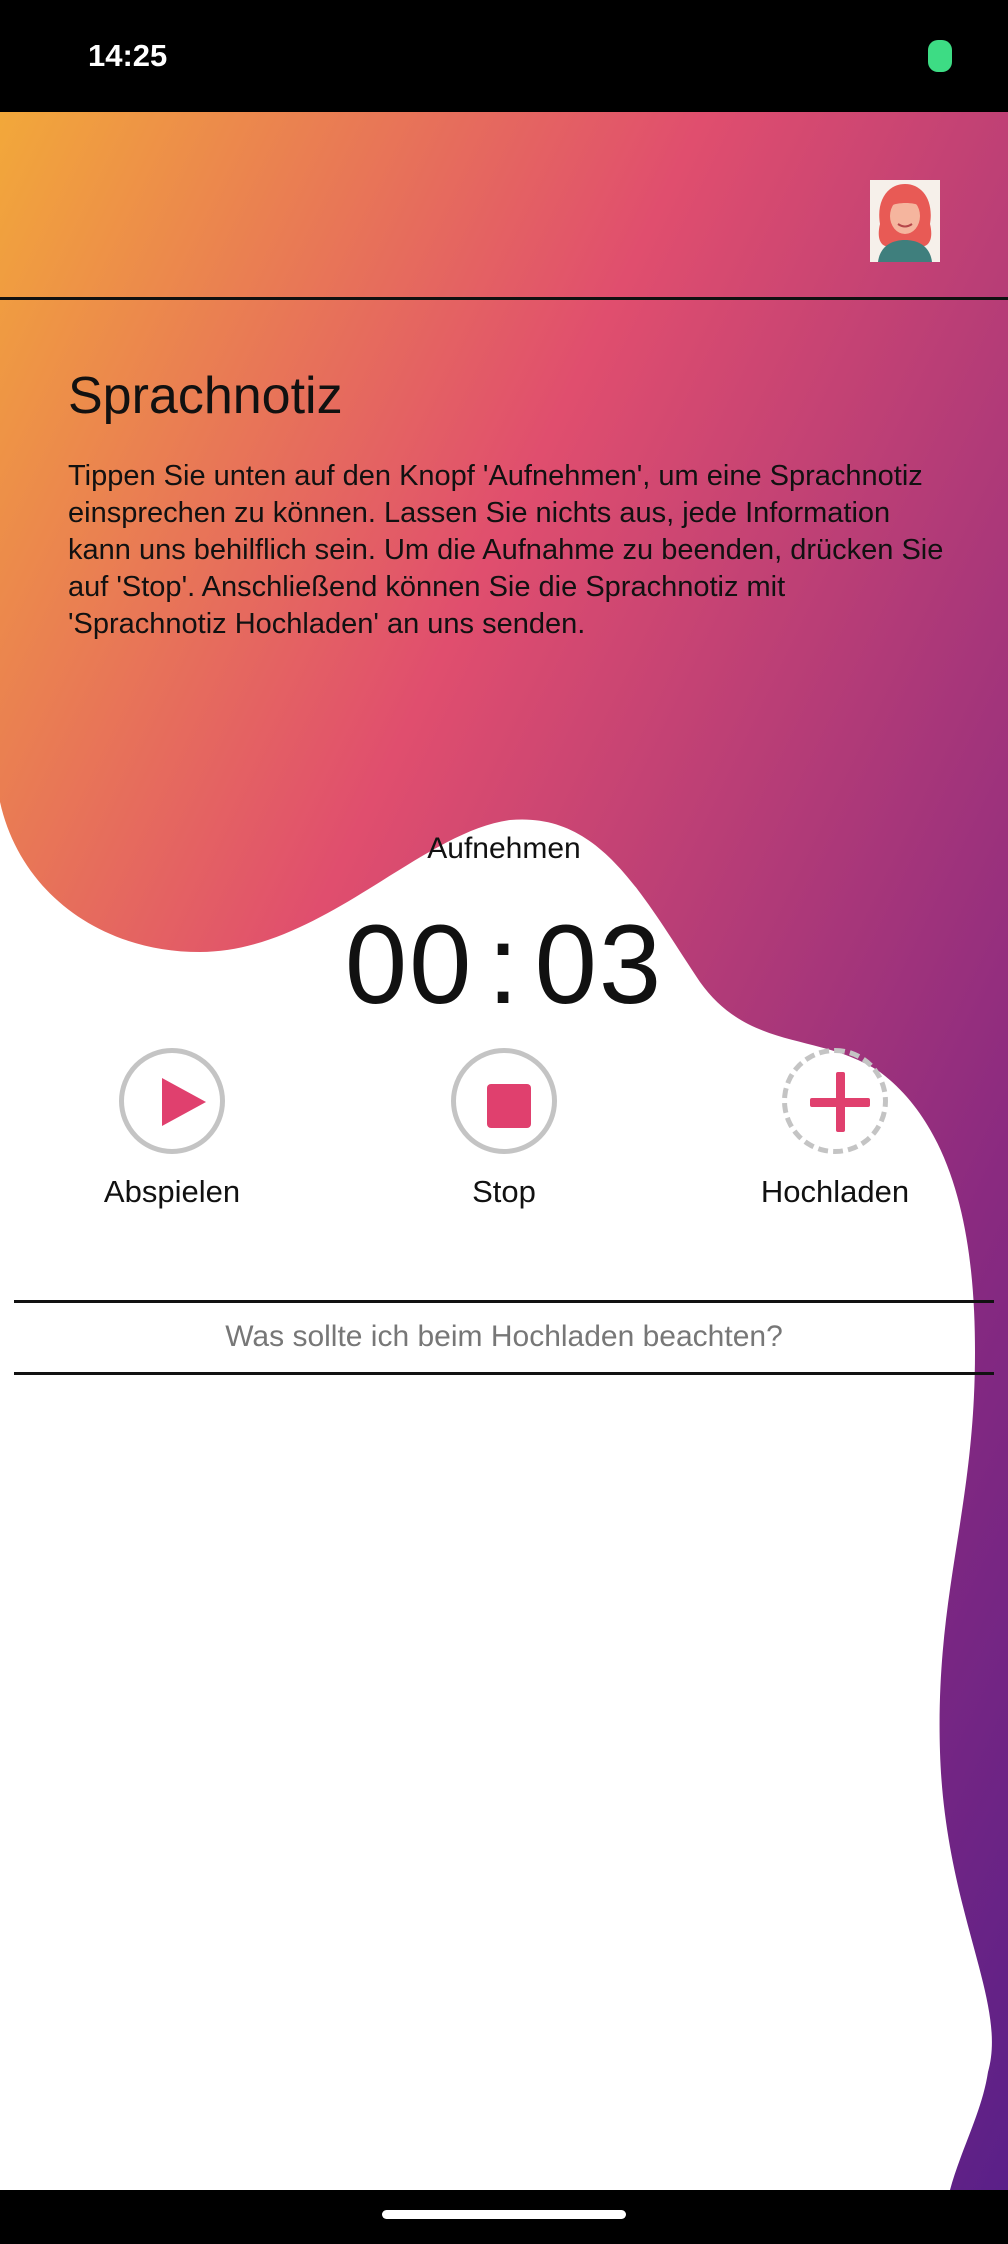  Describe the element at coordinates (504, 56) in the screenshot. I see `status-bar: 14:25` at that location.